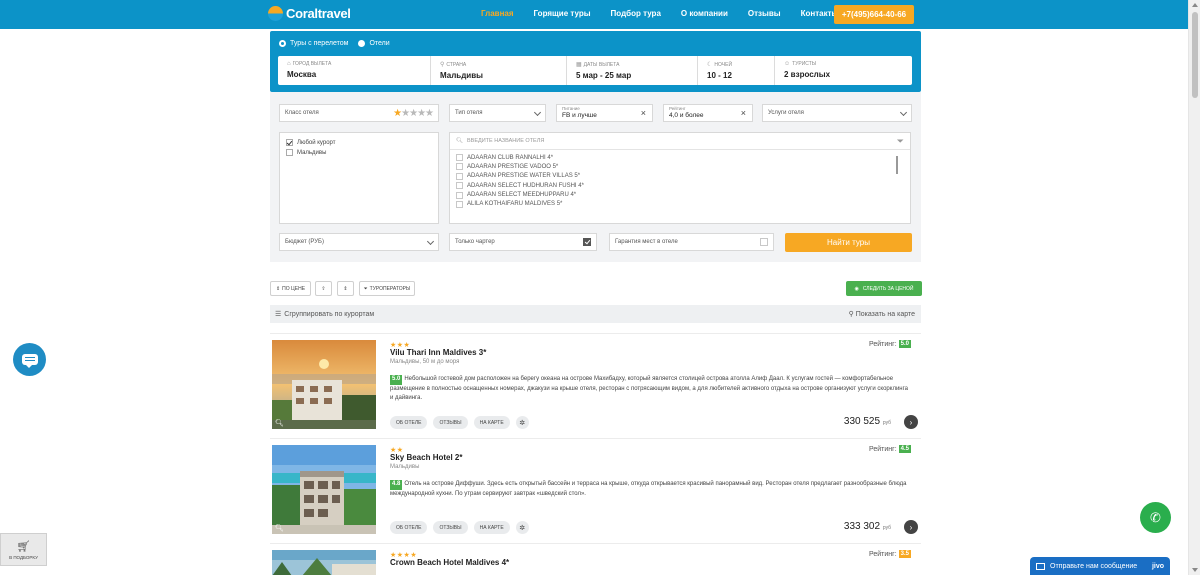 This screenshot has width=1200, height=575. Describe the element at coordinates (904, 554) in the screenshot. I see `rating-value: 3.5` at that location.